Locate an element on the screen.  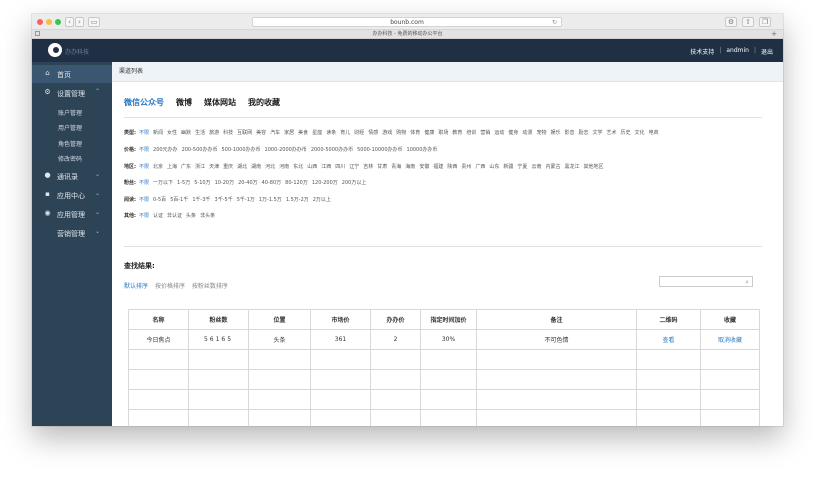
filter-option: 80-120万 is located at coordinates (296, 183).